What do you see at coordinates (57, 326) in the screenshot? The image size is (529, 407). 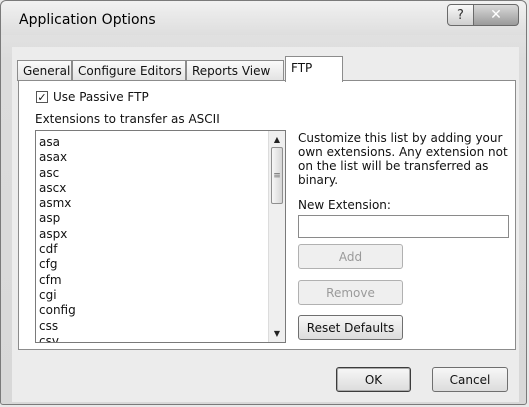 I see `list-item: css` at bounding box center [57, 326].